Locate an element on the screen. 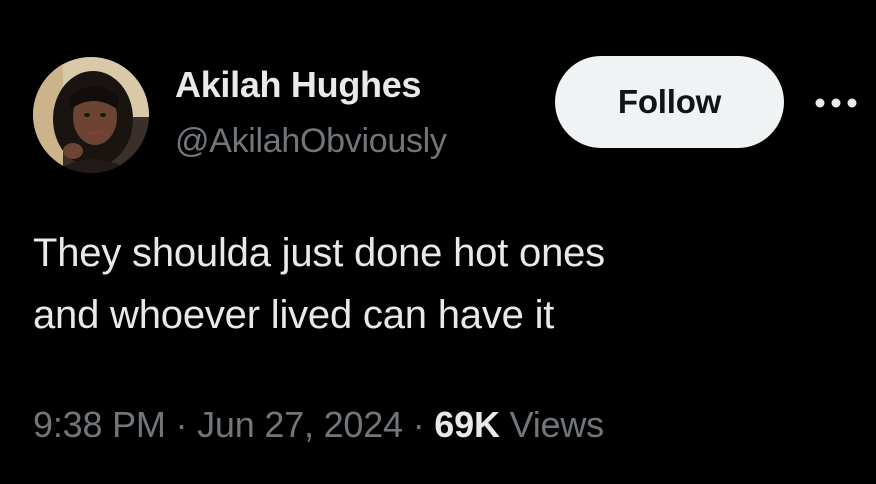 The width and height of the screenshot is (876, 484). tweet-text-line: and whoever lived can have it is located at coordinates (294, 315).